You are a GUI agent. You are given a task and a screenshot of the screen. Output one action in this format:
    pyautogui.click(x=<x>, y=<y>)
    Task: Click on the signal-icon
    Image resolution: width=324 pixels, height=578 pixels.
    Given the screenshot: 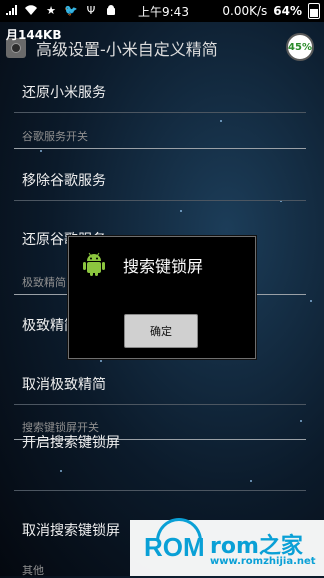 What is the action you would take?
    pyautogui.click(x=11, y=10)
    